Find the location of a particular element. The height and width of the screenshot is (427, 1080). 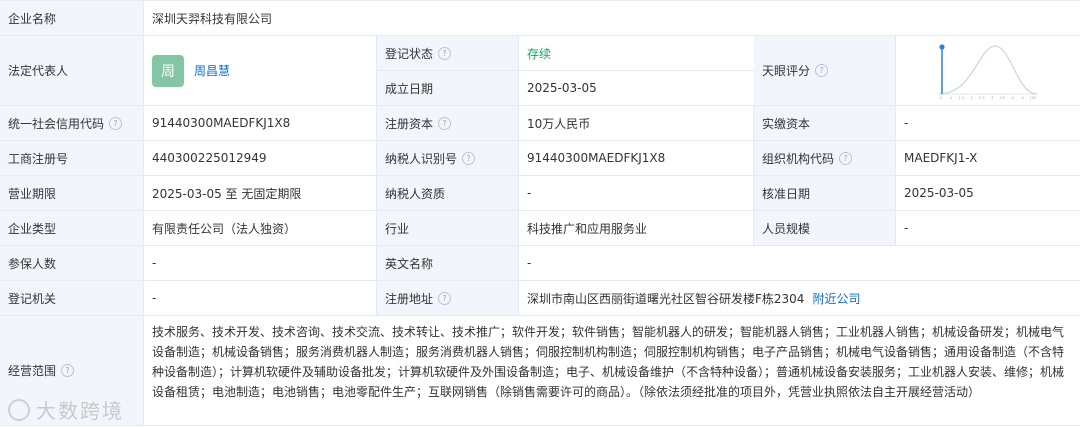

scope-label: 经营范围 is located at coordinates (32, 371).